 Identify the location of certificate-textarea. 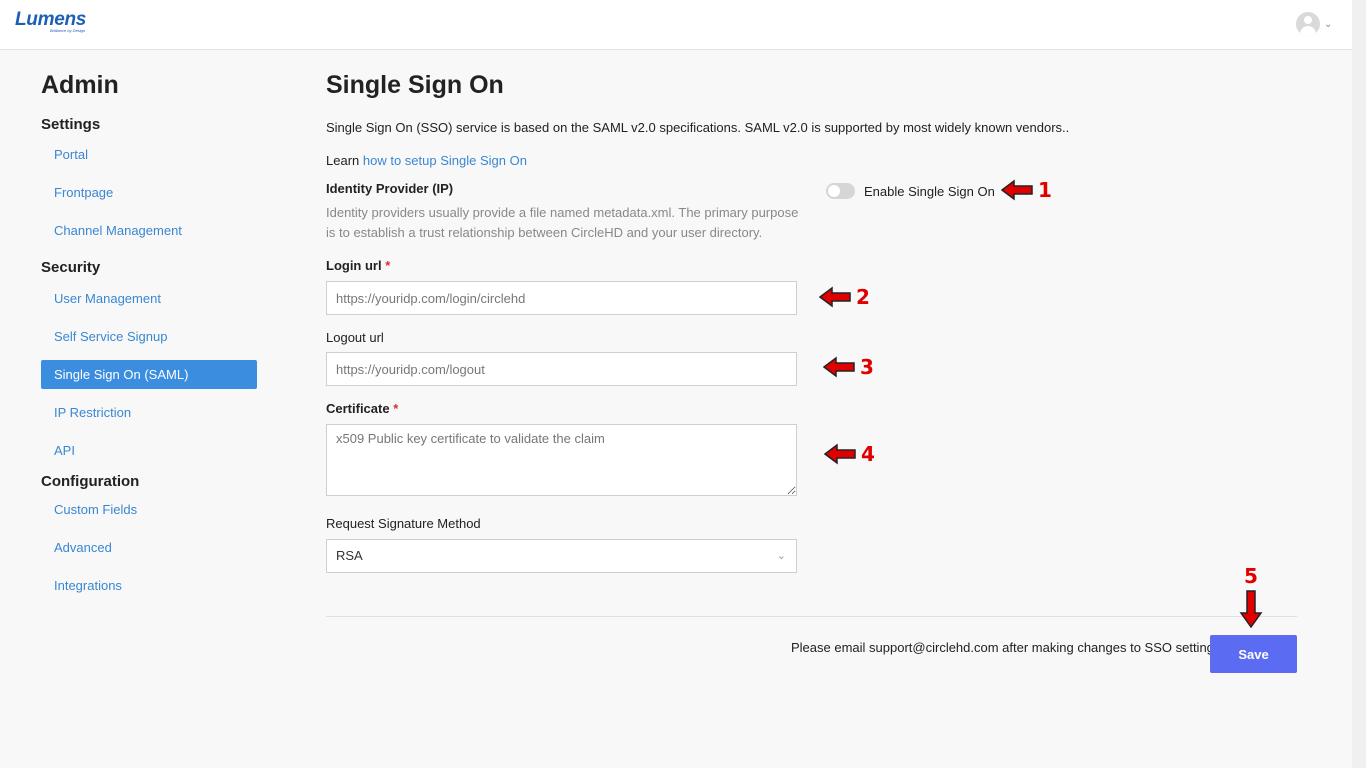
(561, 460).